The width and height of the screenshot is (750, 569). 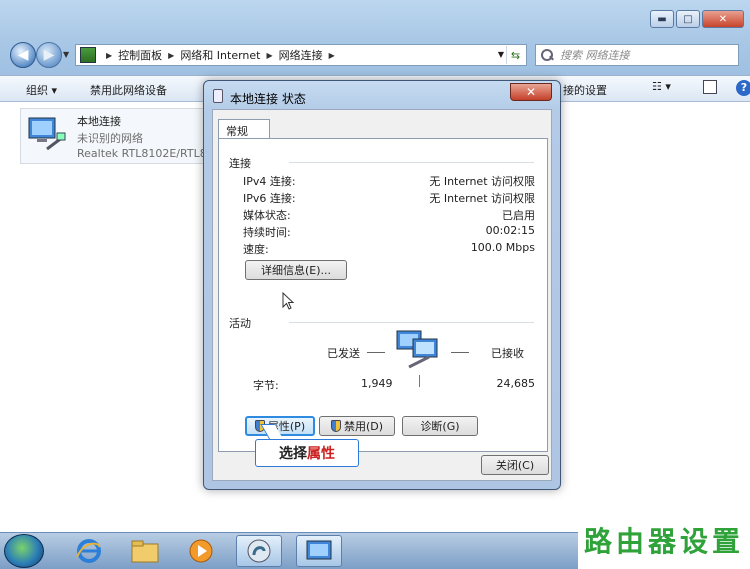 I want to click on search-input: 搜索 网络连接, so click(x=637, y=55).